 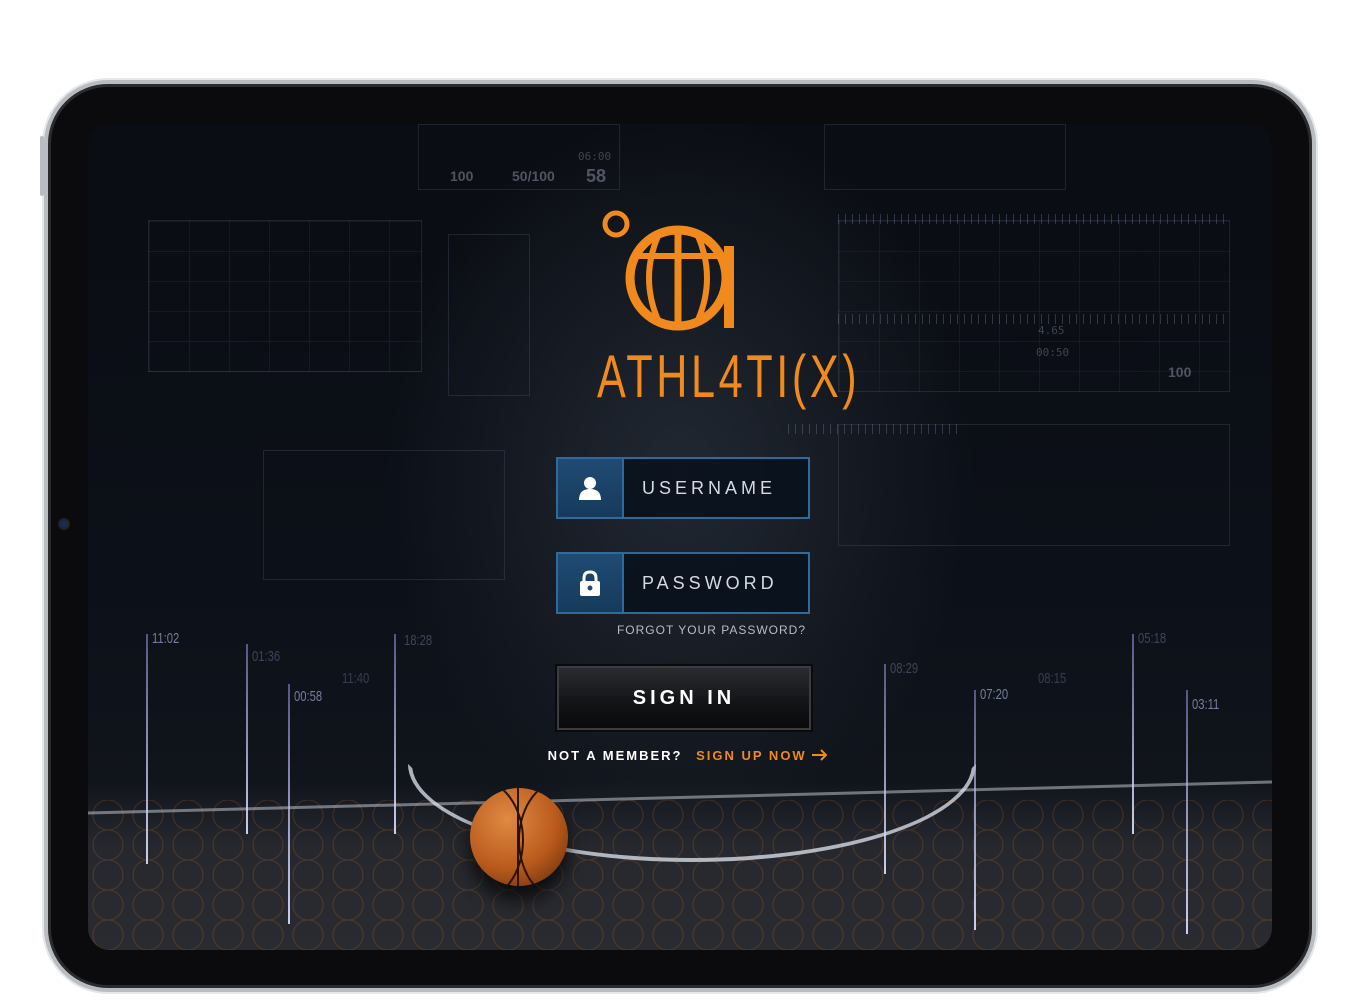 I want to click on timer-label: 05:18, so click(x=1152, y=638).